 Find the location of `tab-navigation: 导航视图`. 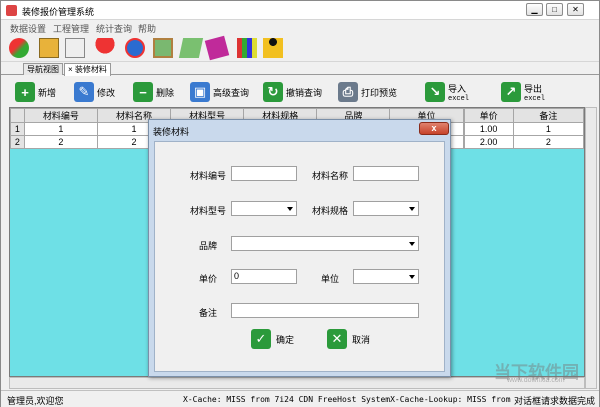

tab-navigation: 导航视图 is located at coordinates (43, 69).